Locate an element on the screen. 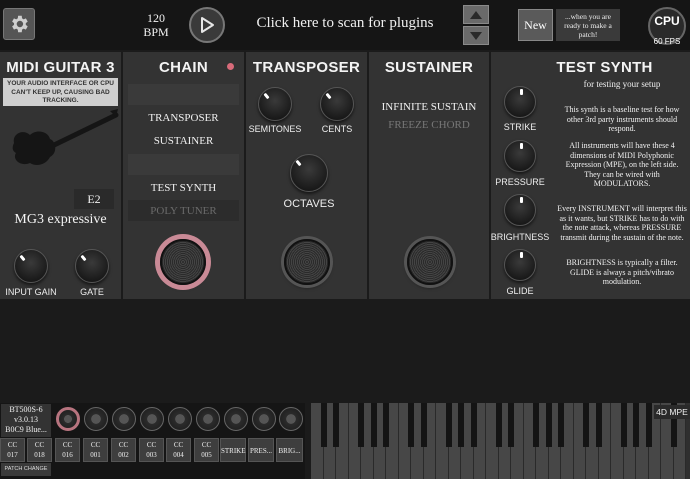 The image size is (690, 479). cc-button: CC 005 is located at coordinates (206, 450).